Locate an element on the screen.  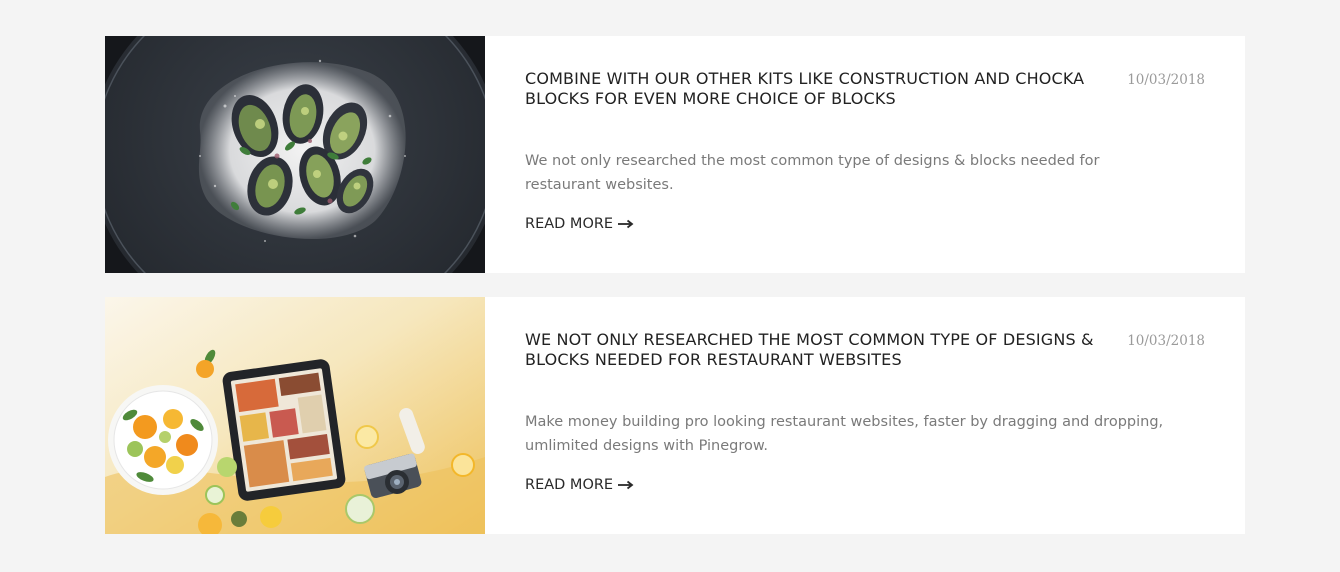
tablet-and-citrus-photo is located at coordinates (295, 415).